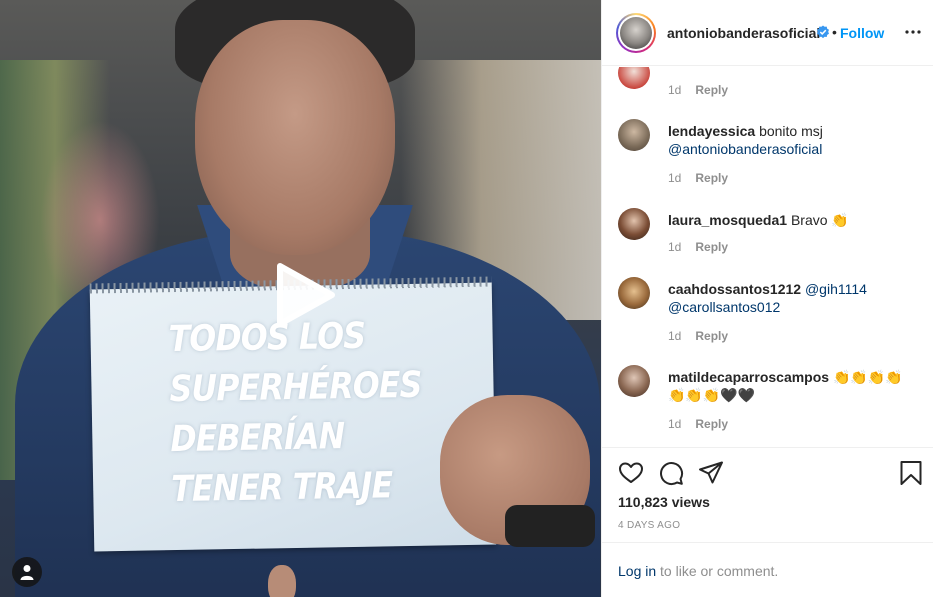 The height and width of the screenshot is (597, 933). What do you see at coordinates (257, 438) in the screenshot?
I see `pad-line-3: DEBERÍAN` at bounding box center [257, 438].